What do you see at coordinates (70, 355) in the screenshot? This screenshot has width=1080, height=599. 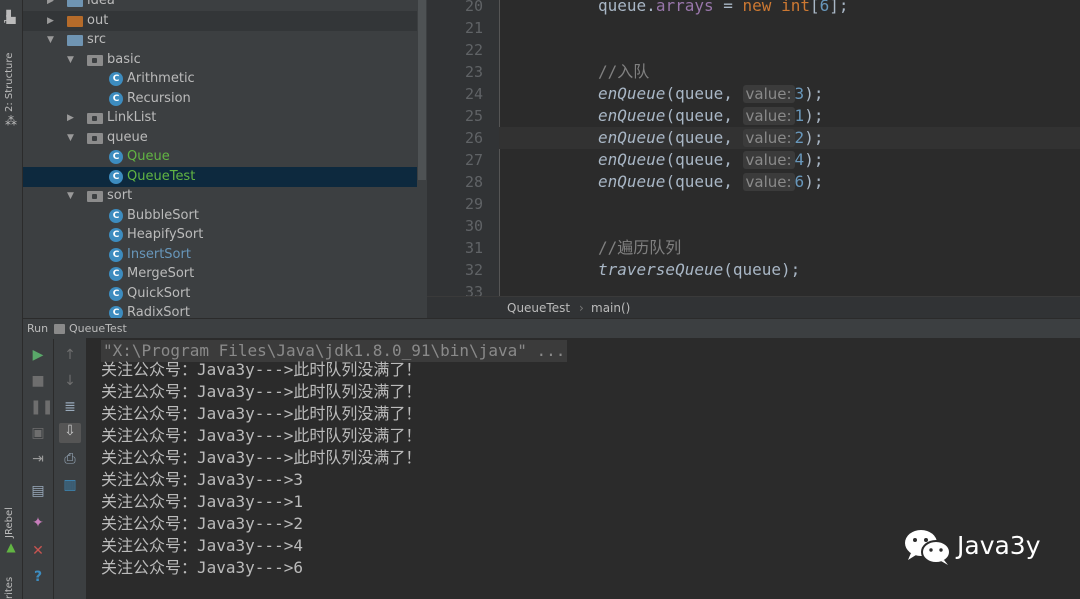 I see `up-arrow-icon: ↑` at bounding box center [70, 355].